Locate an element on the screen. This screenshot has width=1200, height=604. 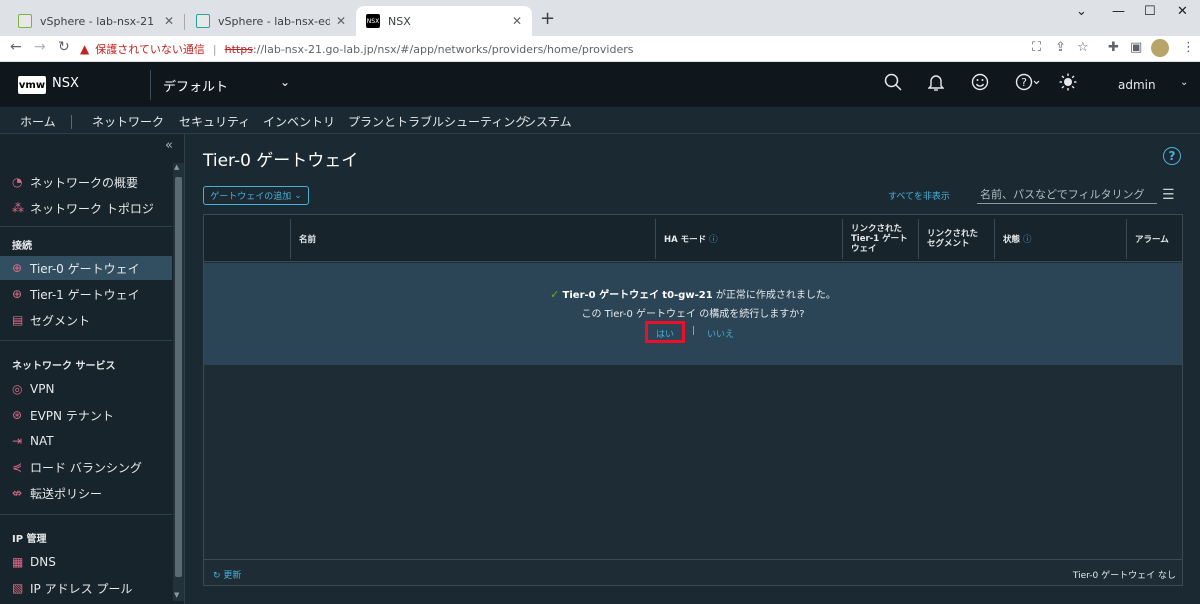
sidebar-item-label: ネットワークの概要 is located at coordinates (84, 182).